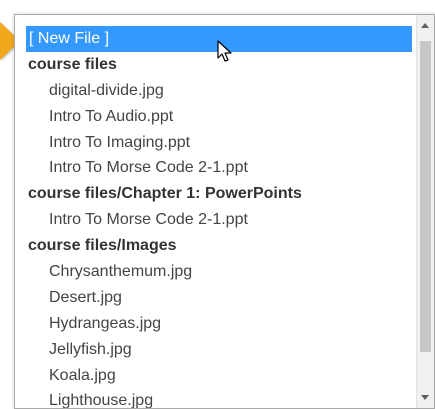 The height and width of the screenshot is (409, 435). Describe the element at coordinates (219, 298) in the screenshot. I see `list-item: Desert.jpg` at that location.